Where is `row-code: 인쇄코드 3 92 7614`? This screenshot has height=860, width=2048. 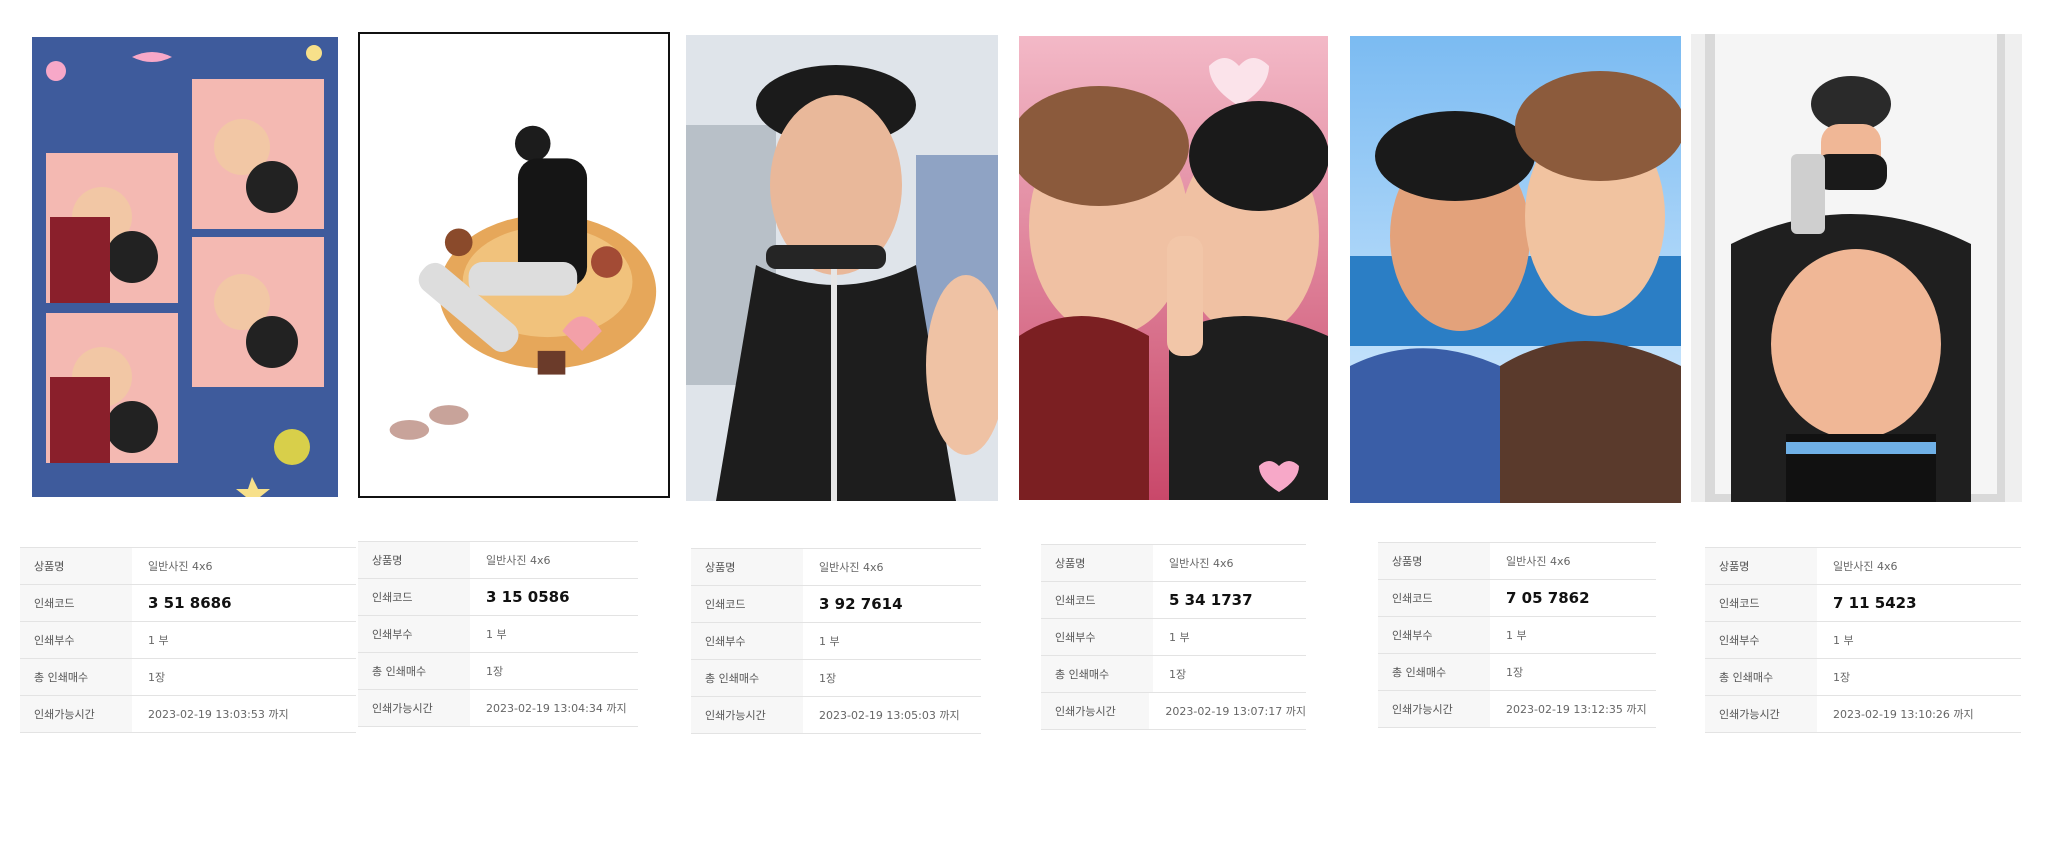 row-code: 인쇄코드 3 92 7614 is located at coordinates (836, 604).